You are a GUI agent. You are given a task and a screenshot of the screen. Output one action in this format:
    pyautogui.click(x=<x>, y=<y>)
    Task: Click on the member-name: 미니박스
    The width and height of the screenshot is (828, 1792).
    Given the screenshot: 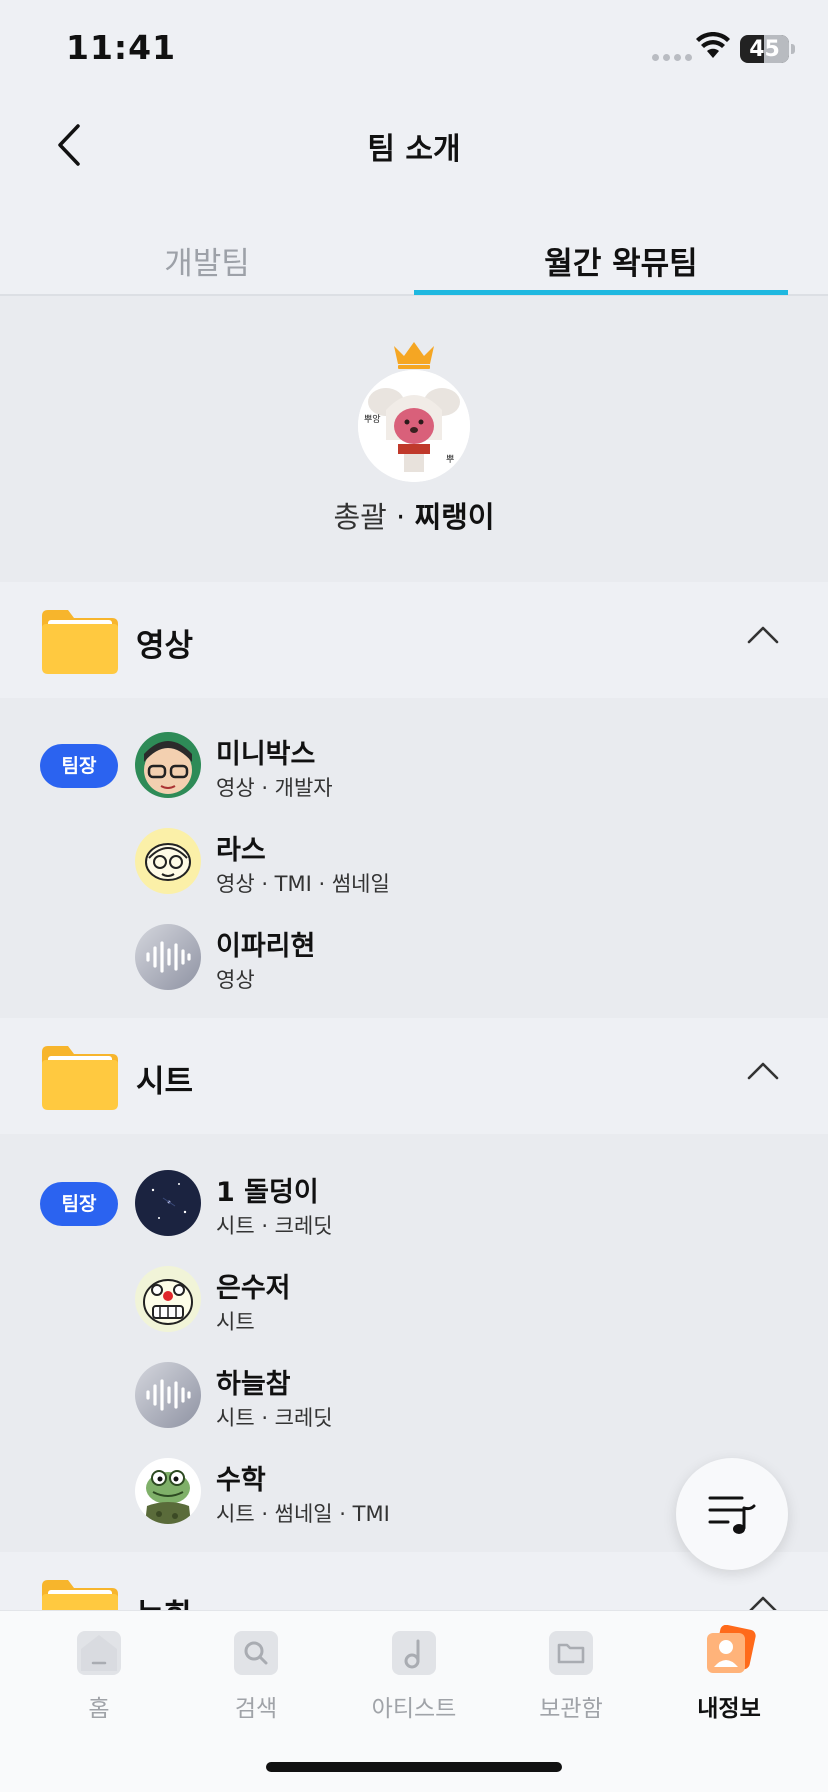 What is the action you would take?
    pyautogui.click(x=266, y=754)
    